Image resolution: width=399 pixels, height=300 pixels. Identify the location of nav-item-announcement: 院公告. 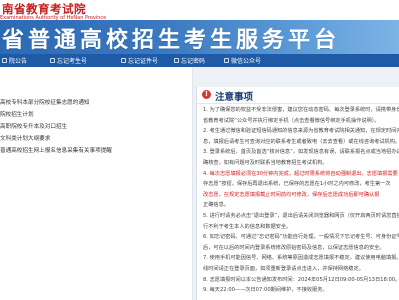
(14, 60).